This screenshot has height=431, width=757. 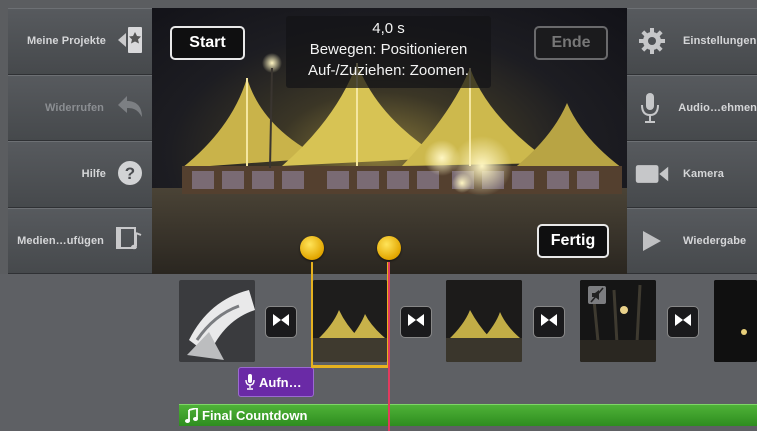 I want to click on clip-thumbnail-photo, so click(x=217, y=321).